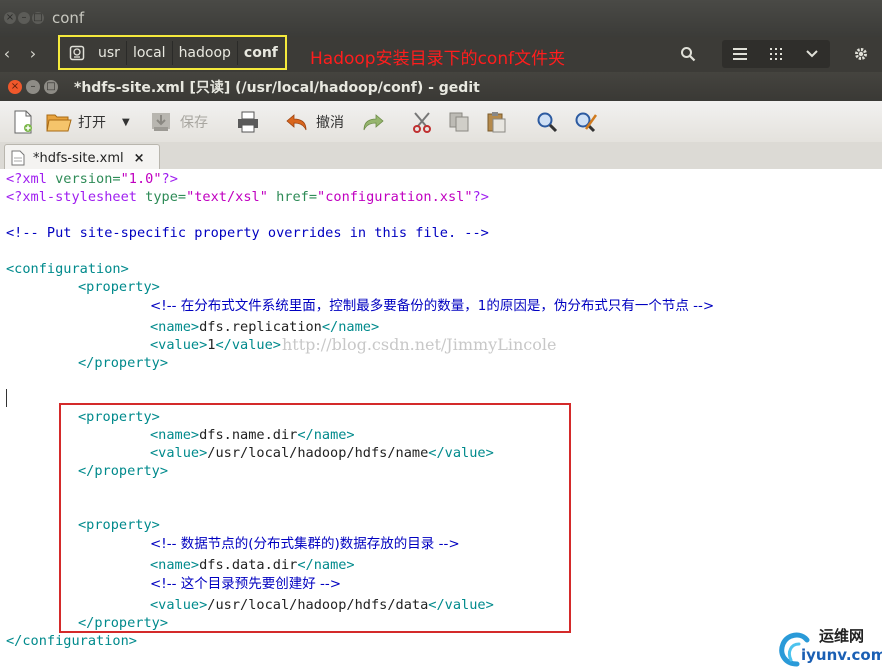  Describe the element at coordinates (265, 327) in the screenshot. I see `code-line: <name>dfs.replication</name>` at that location.